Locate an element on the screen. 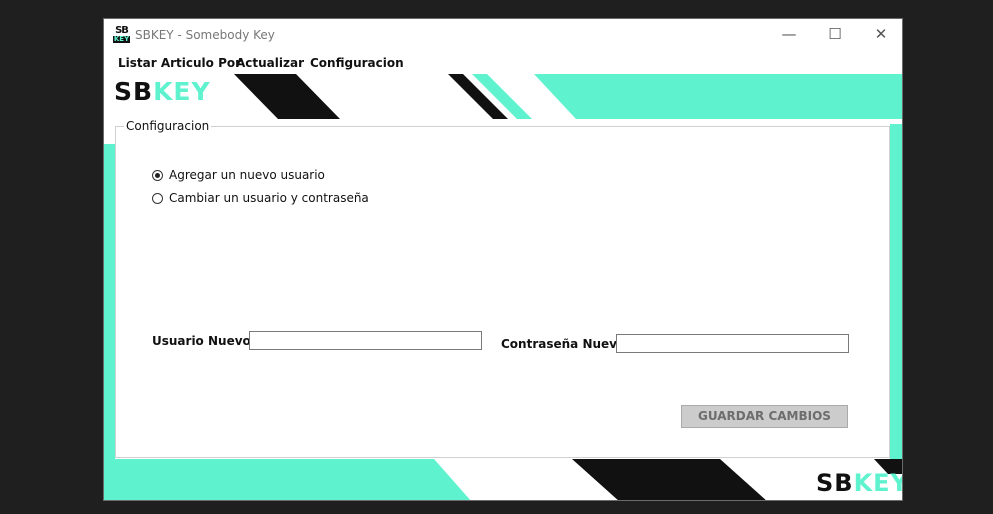 Image resolution: width=993 pixels, height=514 pixels. guardar-cambios-button: GUARDAR CAMBIOS is located at coordinates (764, 416).